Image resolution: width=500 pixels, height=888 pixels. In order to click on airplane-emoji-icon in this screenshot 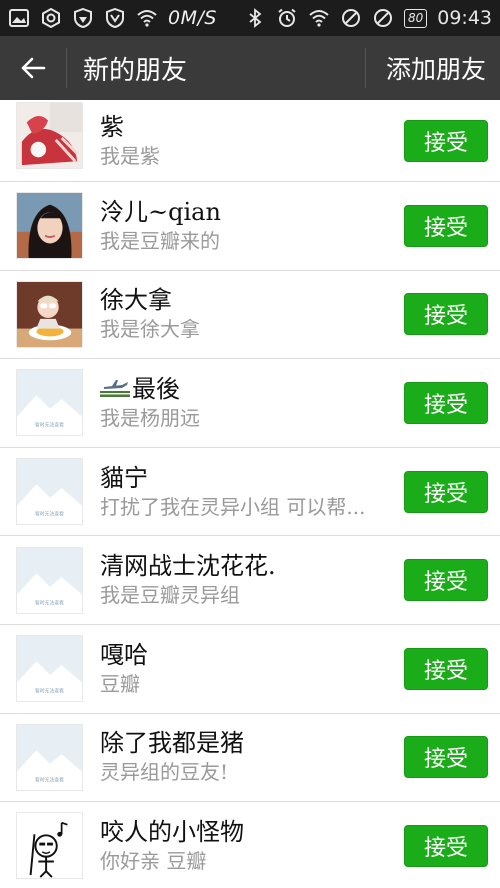, I will do `click(115, 388)`.